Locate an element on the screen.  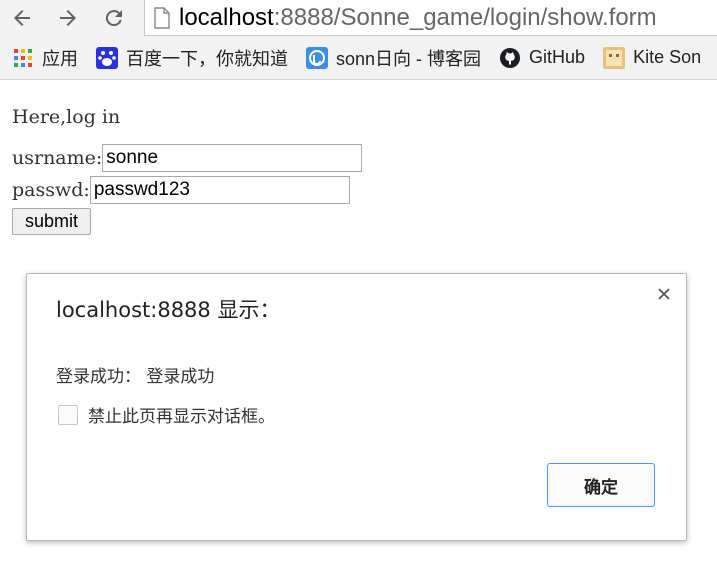
ok-button: 确定 is located at coordinates (601, 485).